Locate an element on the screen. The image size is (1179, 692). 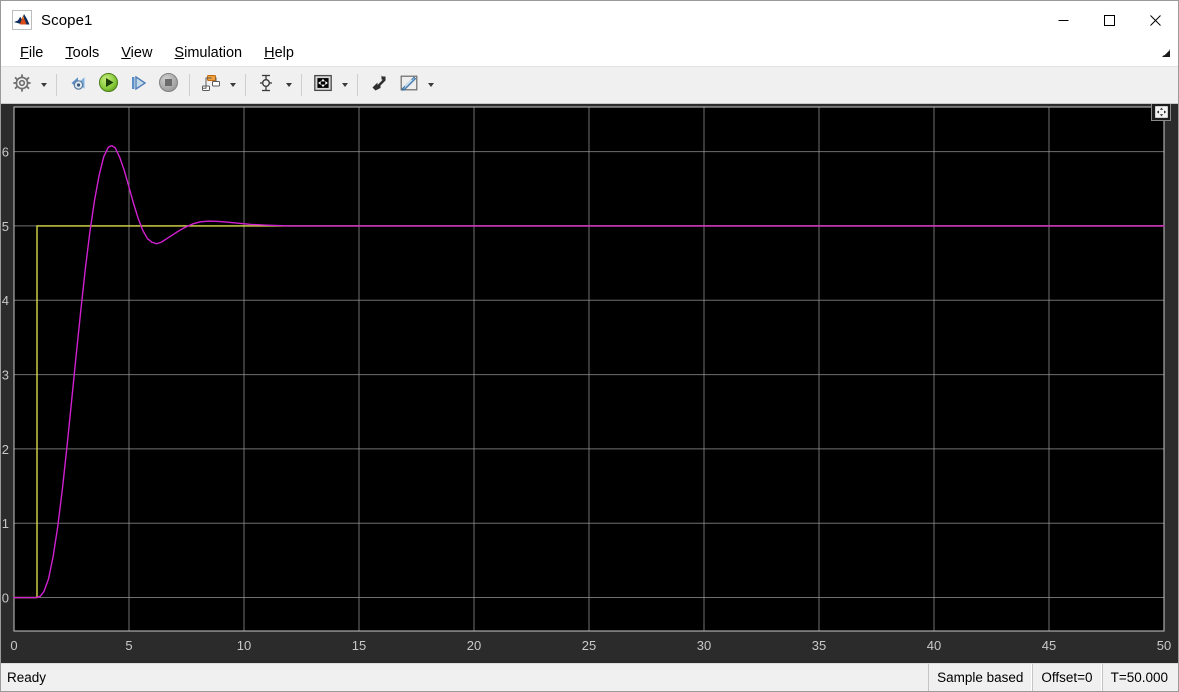
cursor-measurements-dropdown is located at coordinates (288, 85).